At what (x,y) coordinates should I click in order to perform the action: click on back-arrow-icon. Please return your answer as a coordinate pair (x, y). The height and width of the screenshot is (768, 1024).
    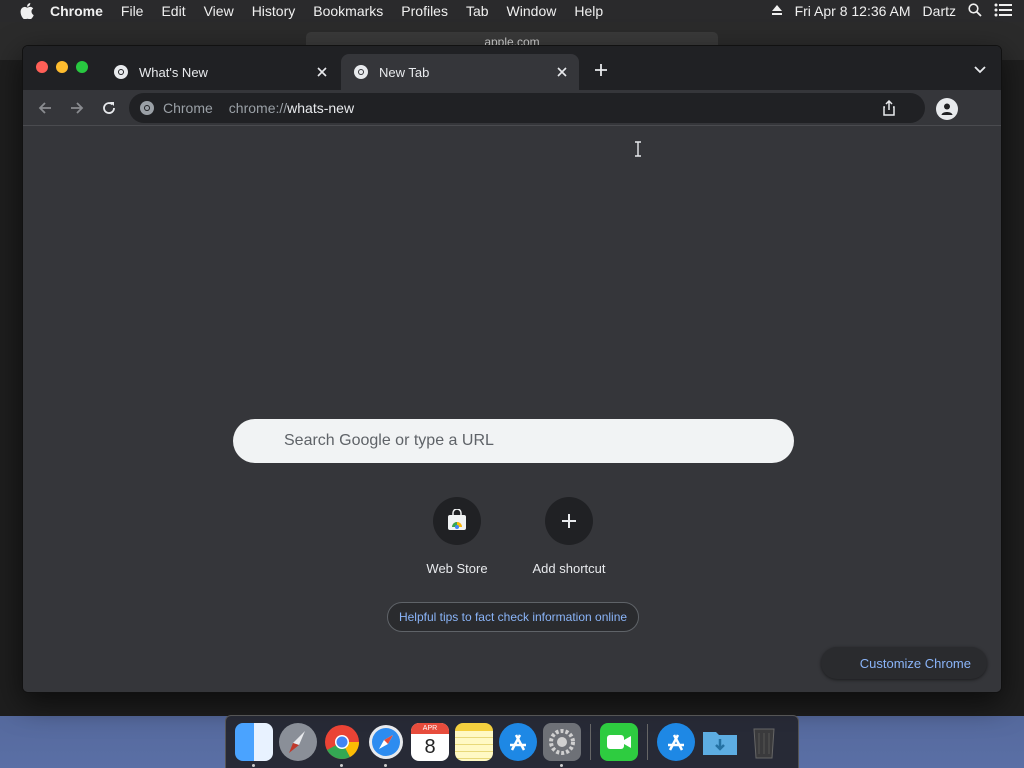
    Looking at the image, I should click on (45, 108).